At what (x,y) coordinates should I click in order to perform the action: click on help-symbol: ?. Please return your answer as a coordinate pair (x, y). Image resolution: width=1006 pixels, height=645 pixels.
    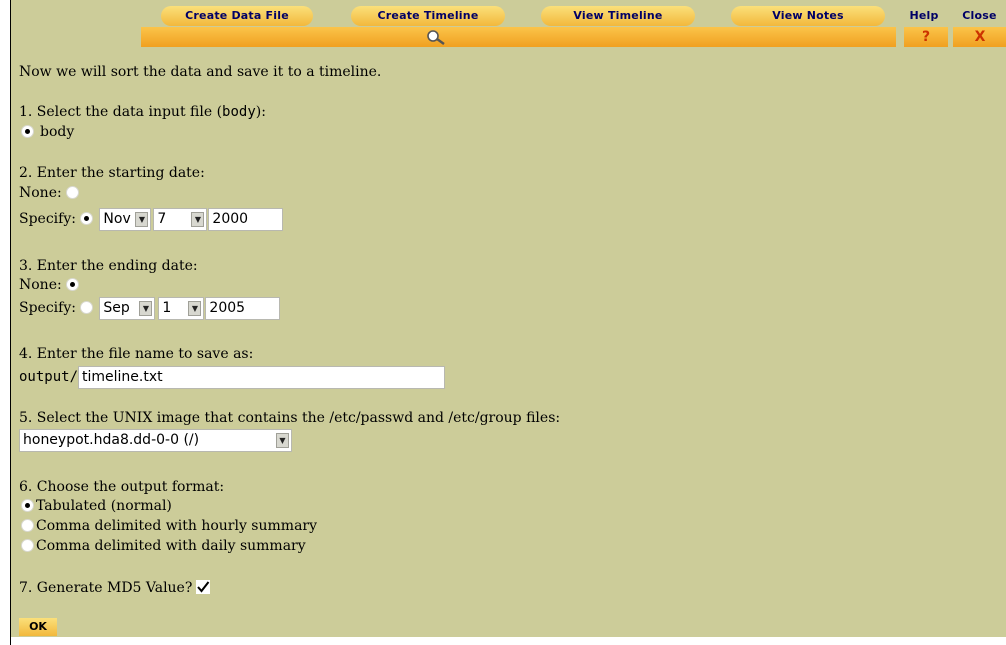
    Looking at the image, I should click on (926, 37).